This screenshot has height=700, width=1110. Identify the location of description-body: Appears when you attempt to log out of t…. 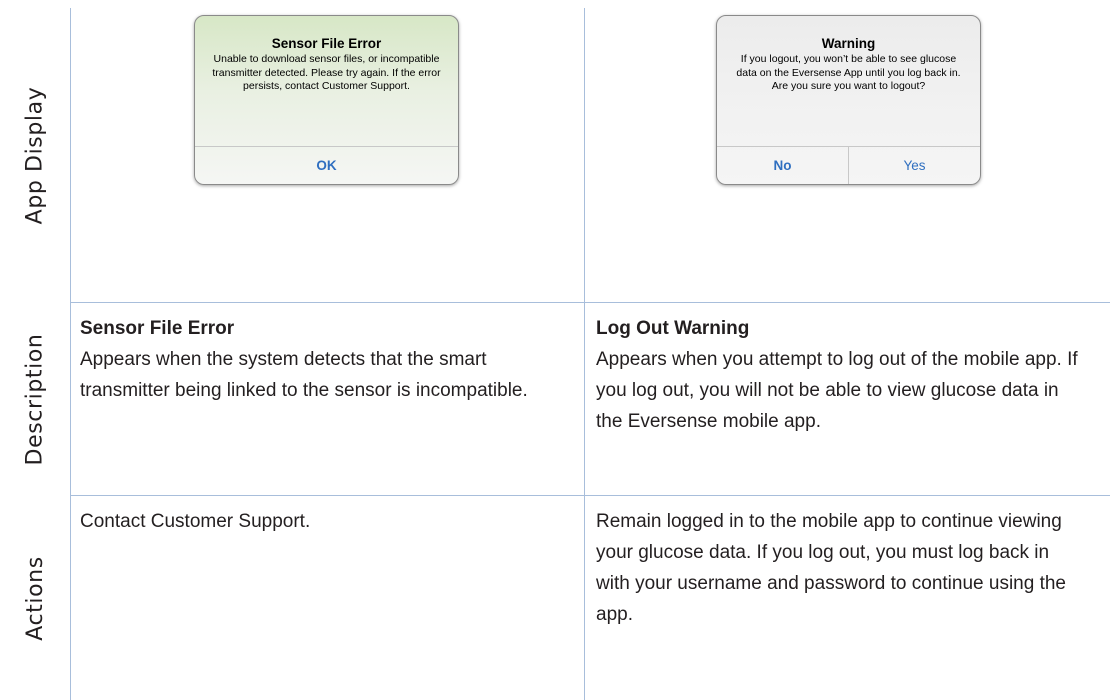
(837, 390).